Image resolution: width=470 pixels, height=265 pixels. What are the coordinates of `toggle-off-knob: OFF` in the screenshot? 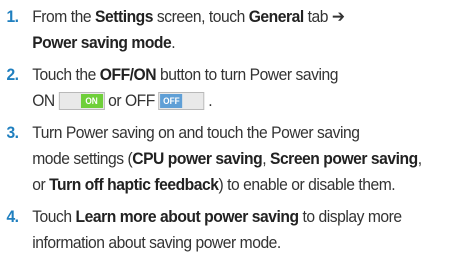 It's located at (171, 101).